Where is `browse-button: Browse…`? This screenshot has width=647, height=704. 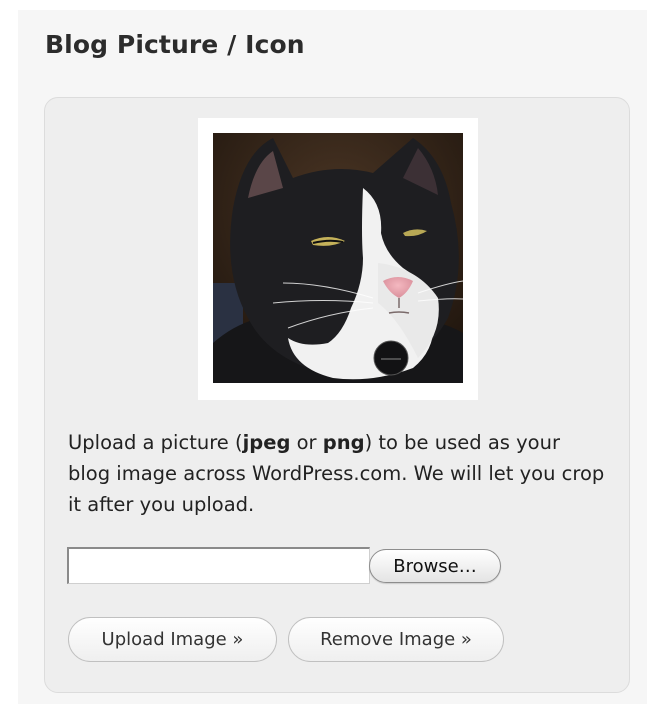 browse-button: Browse… is located at coordinates (435, 566).